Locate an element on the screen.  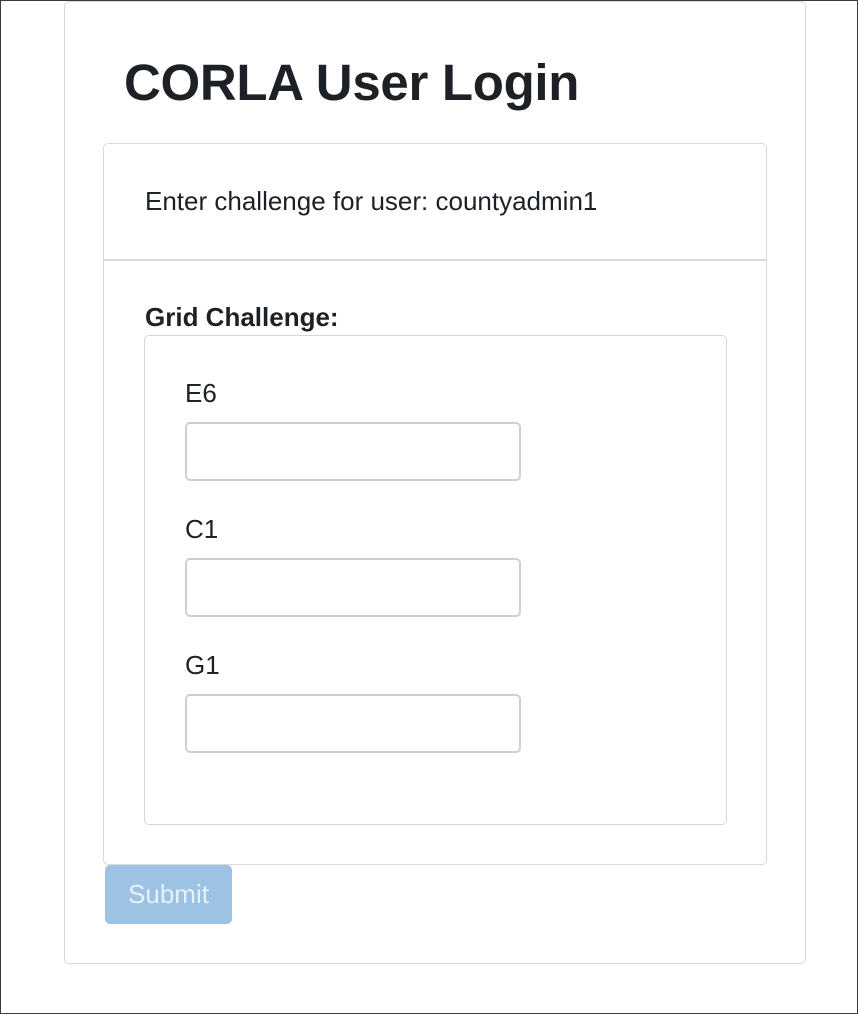
page-title: CORLA User Login is located at coordinates (352, 82).